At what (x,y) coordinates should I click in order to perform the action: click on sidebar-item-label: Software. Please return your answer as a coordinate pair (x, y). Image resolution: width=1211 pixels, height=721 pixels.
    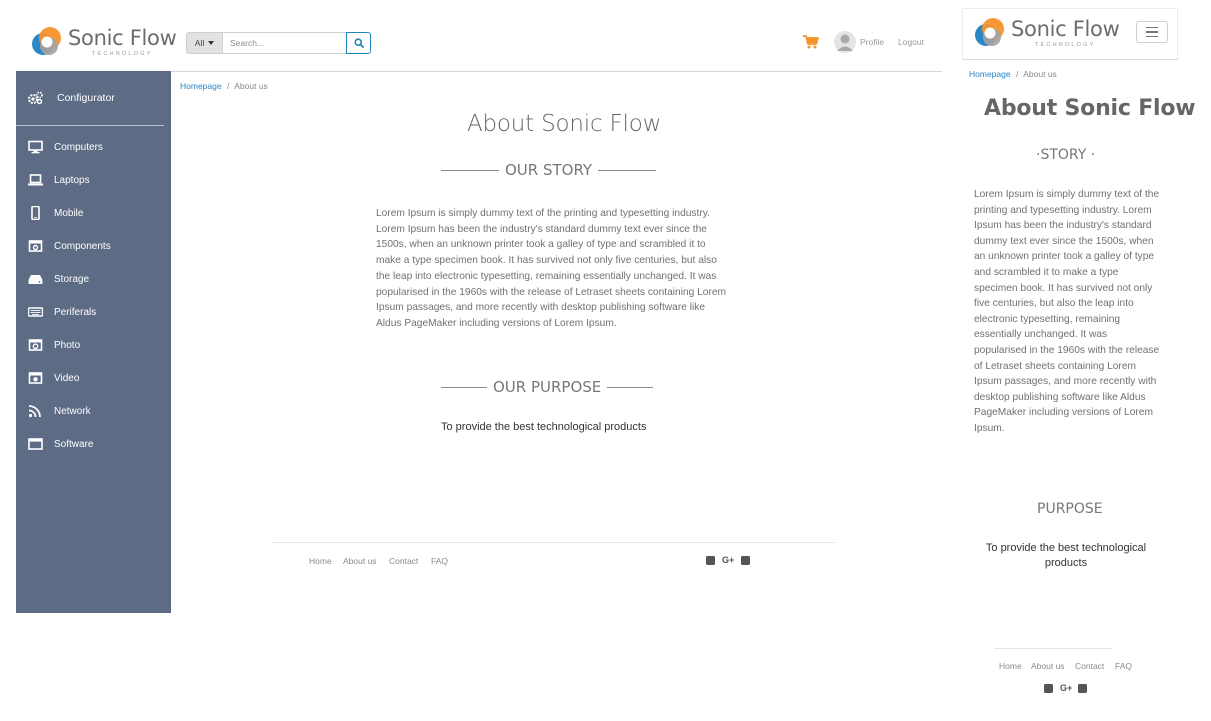
    Looking at the image, I should click on (74, 444).